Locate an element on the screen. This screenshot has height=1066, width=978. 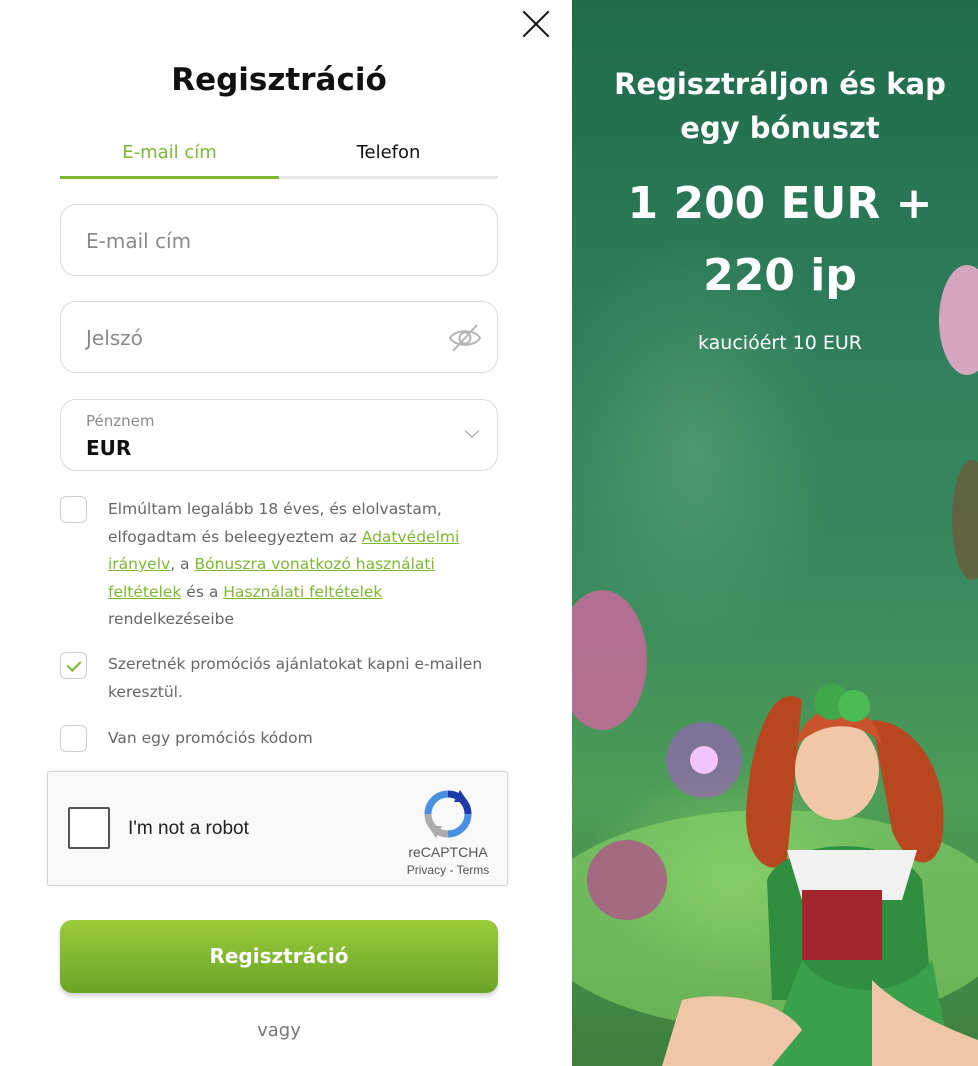
form-title: Regisztráció is located at coordinates (279, 80).